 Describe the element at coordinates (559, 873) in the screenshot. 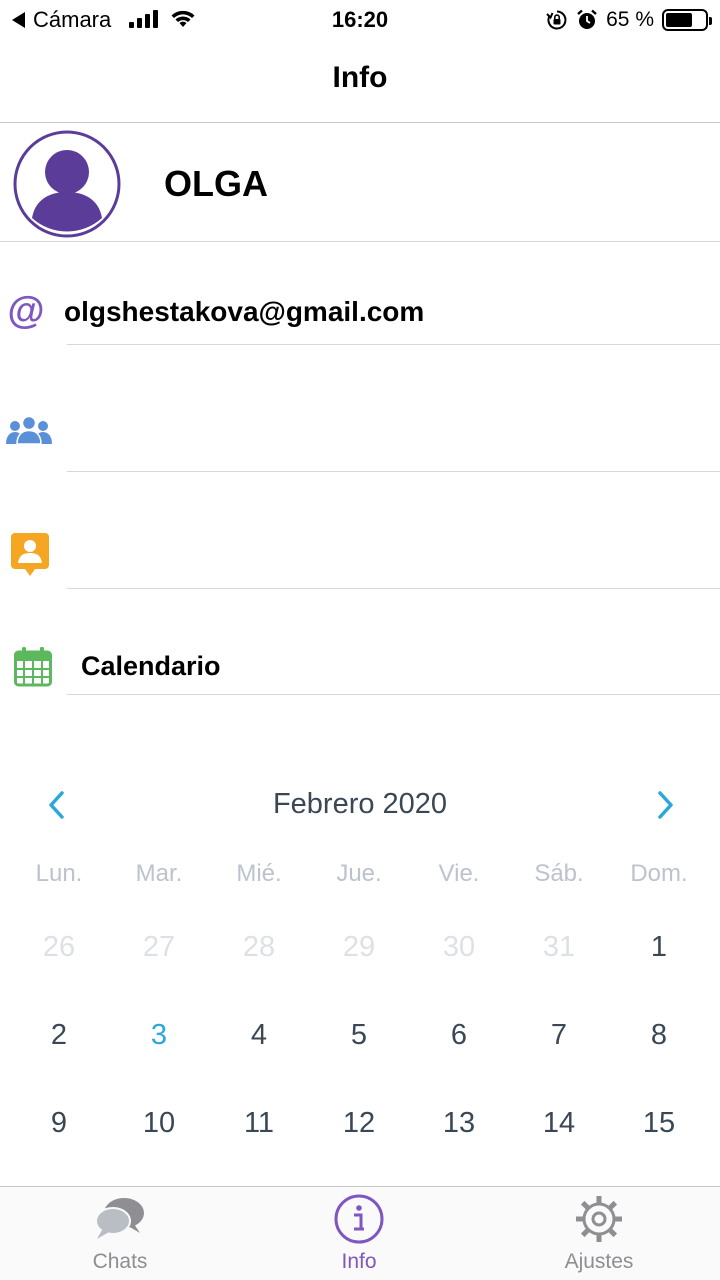

I see `weekday-label: Sáb.` at that location.